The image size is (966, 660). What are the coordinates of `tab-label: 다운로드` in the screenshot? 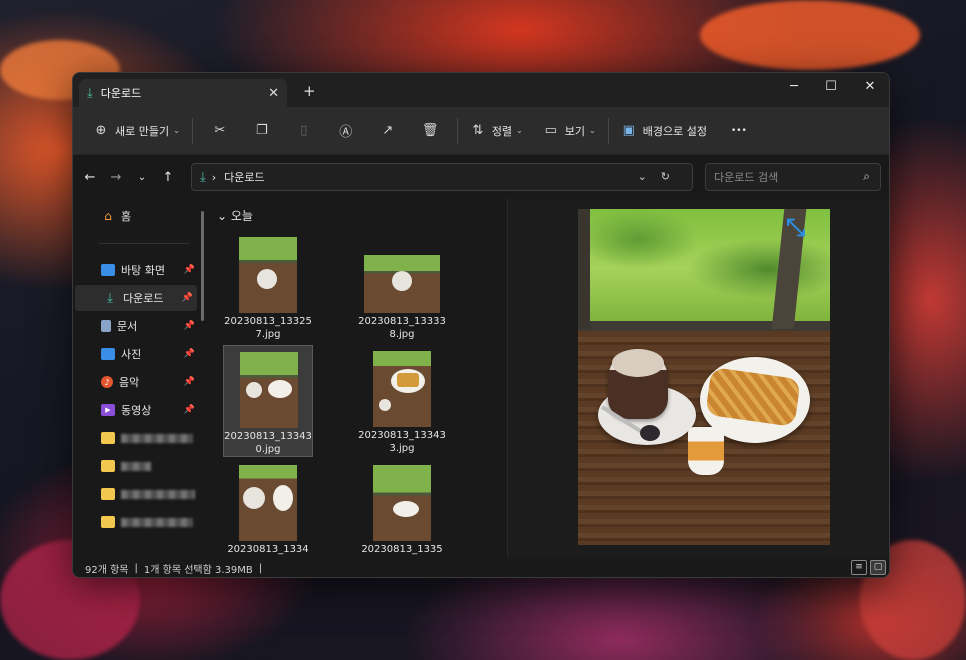 It's located at (121, 93).